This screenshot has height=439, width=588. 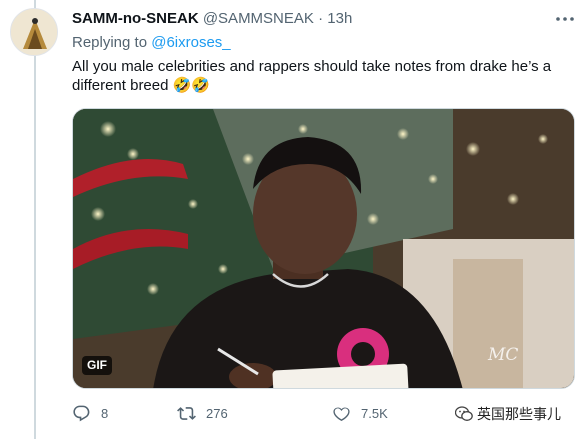 I want to click on reply-count: 8, so click(x=105, y=413).